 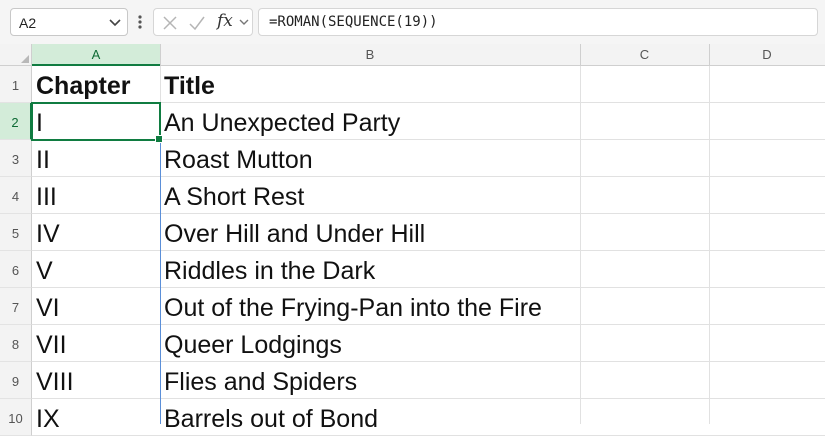 I want to click on cell-a6: V, so click(x=96, y=269).